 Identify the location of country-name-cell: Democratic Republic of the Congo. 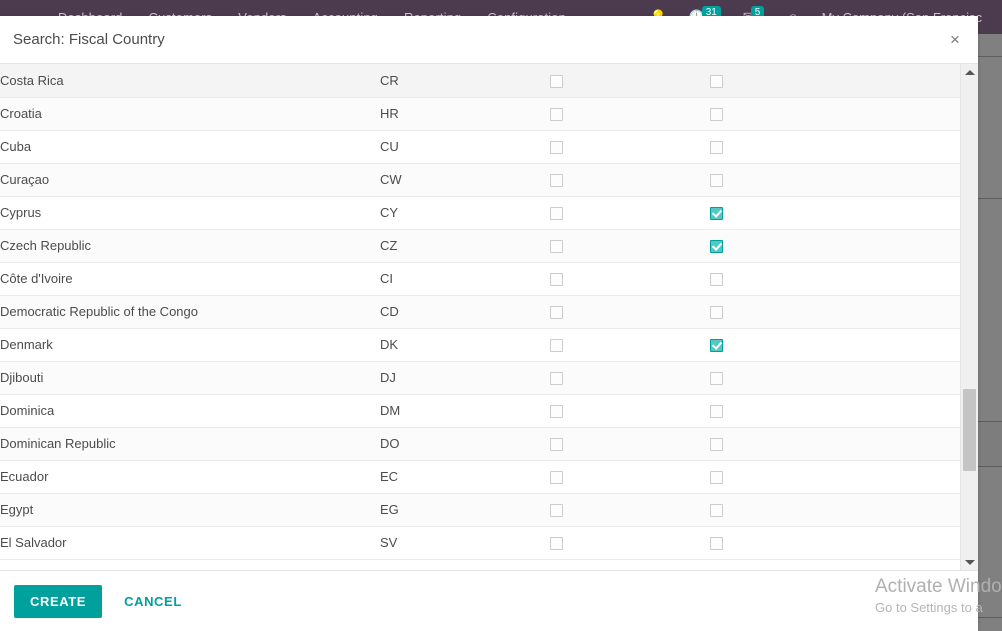
(190, 311).